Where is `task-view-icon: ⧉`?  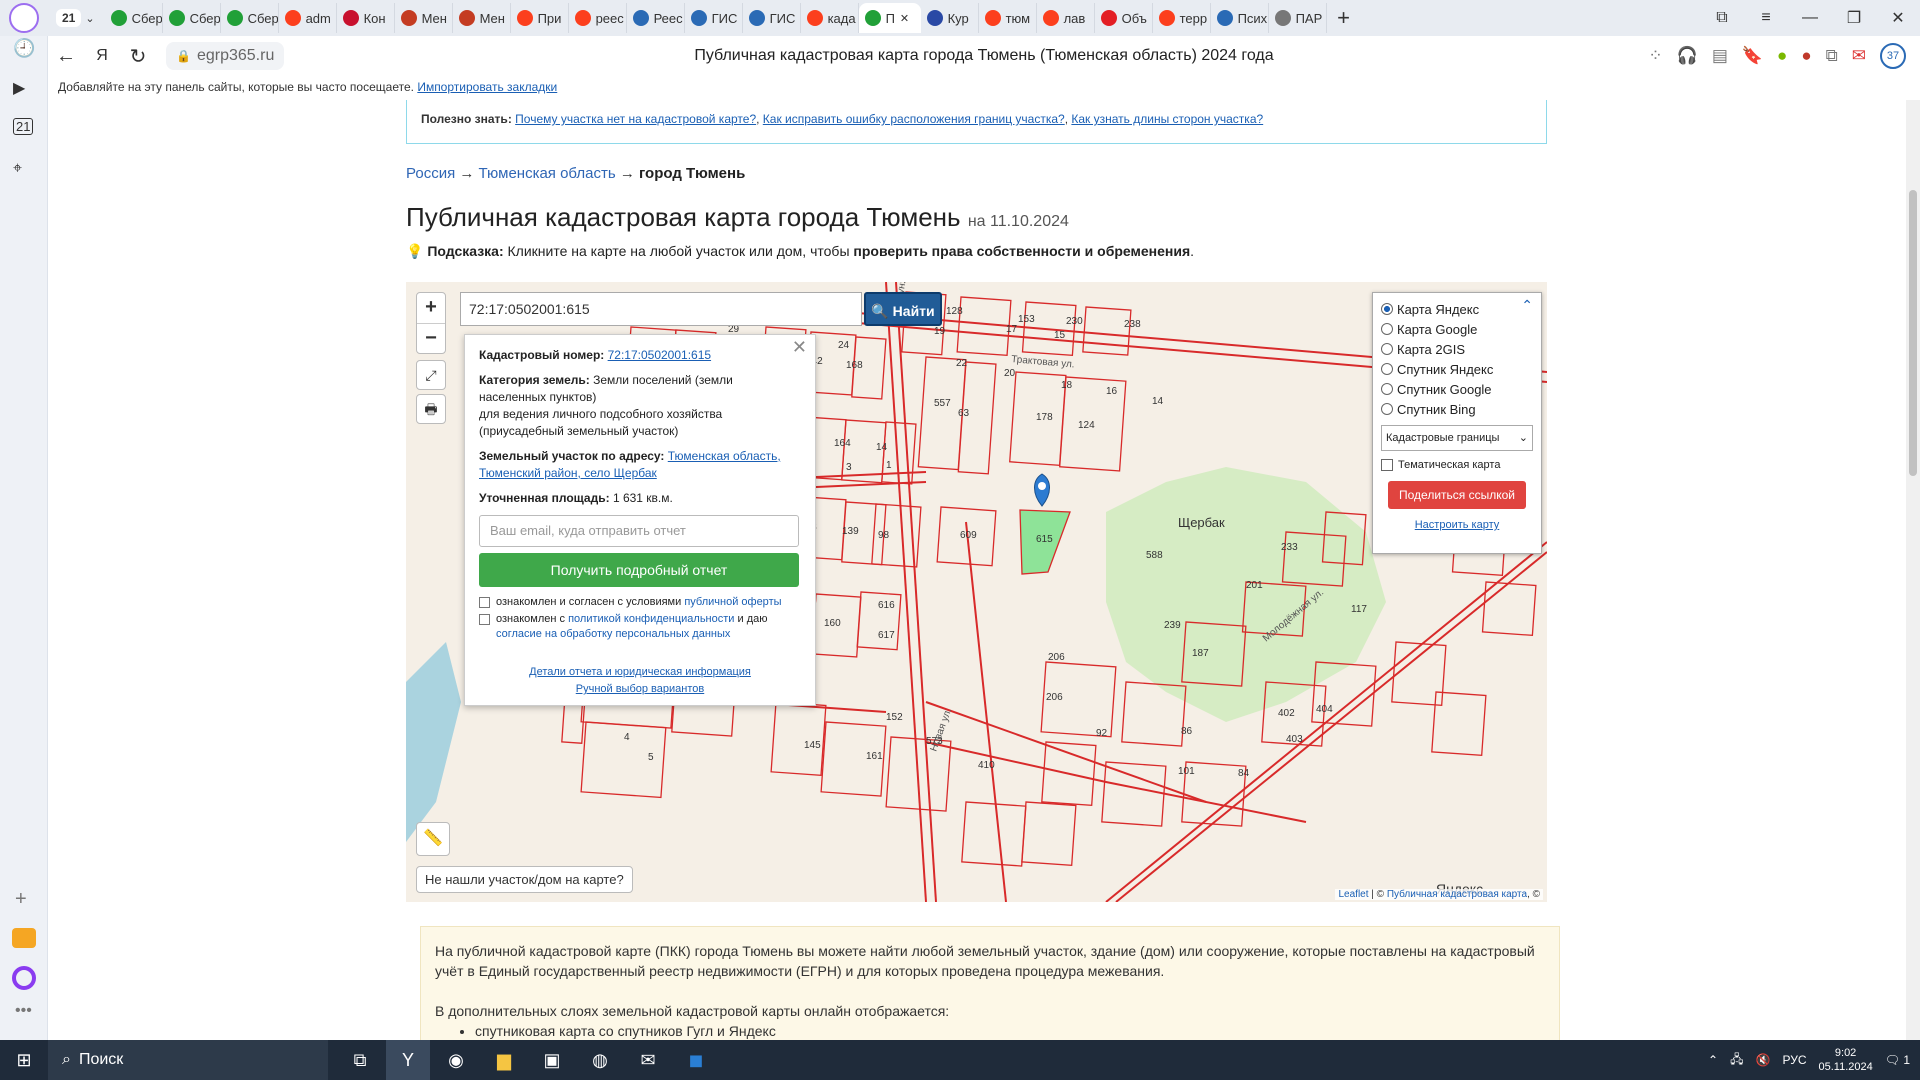
task-view-icon: ⧉ is located at coordinates (360, 1060).